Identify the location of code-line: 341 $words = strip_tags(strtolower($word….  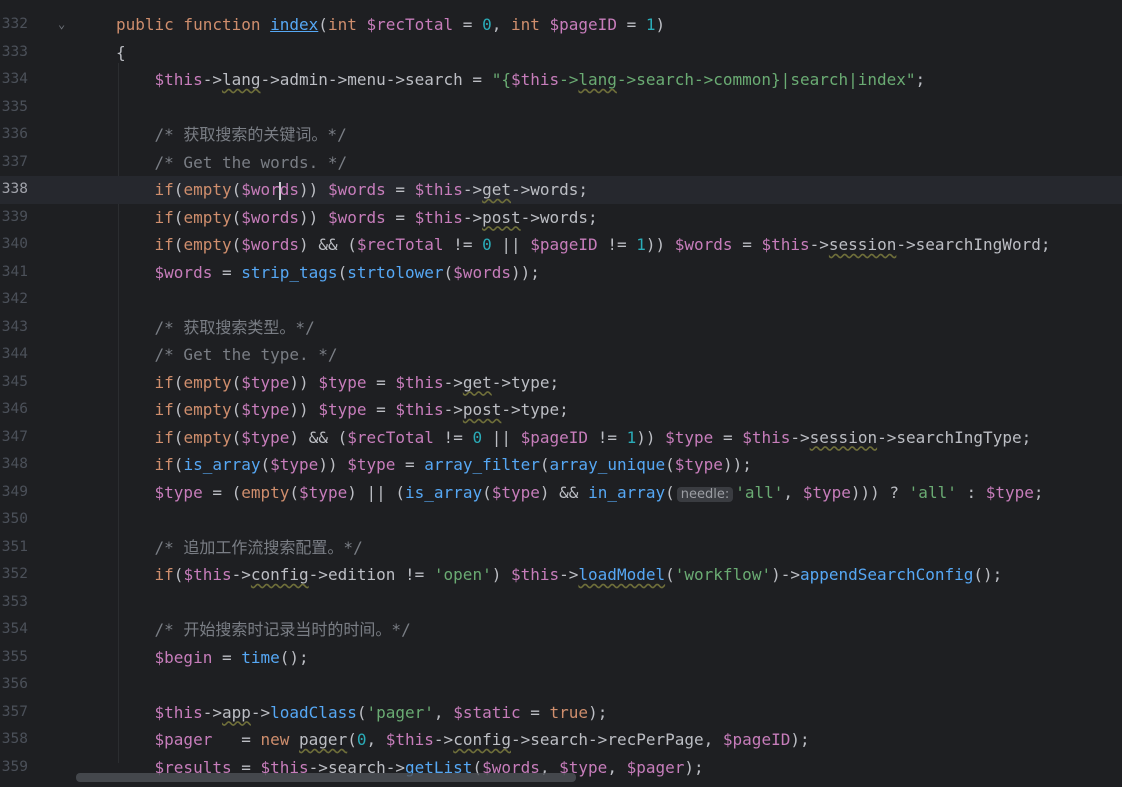
(561, 273).